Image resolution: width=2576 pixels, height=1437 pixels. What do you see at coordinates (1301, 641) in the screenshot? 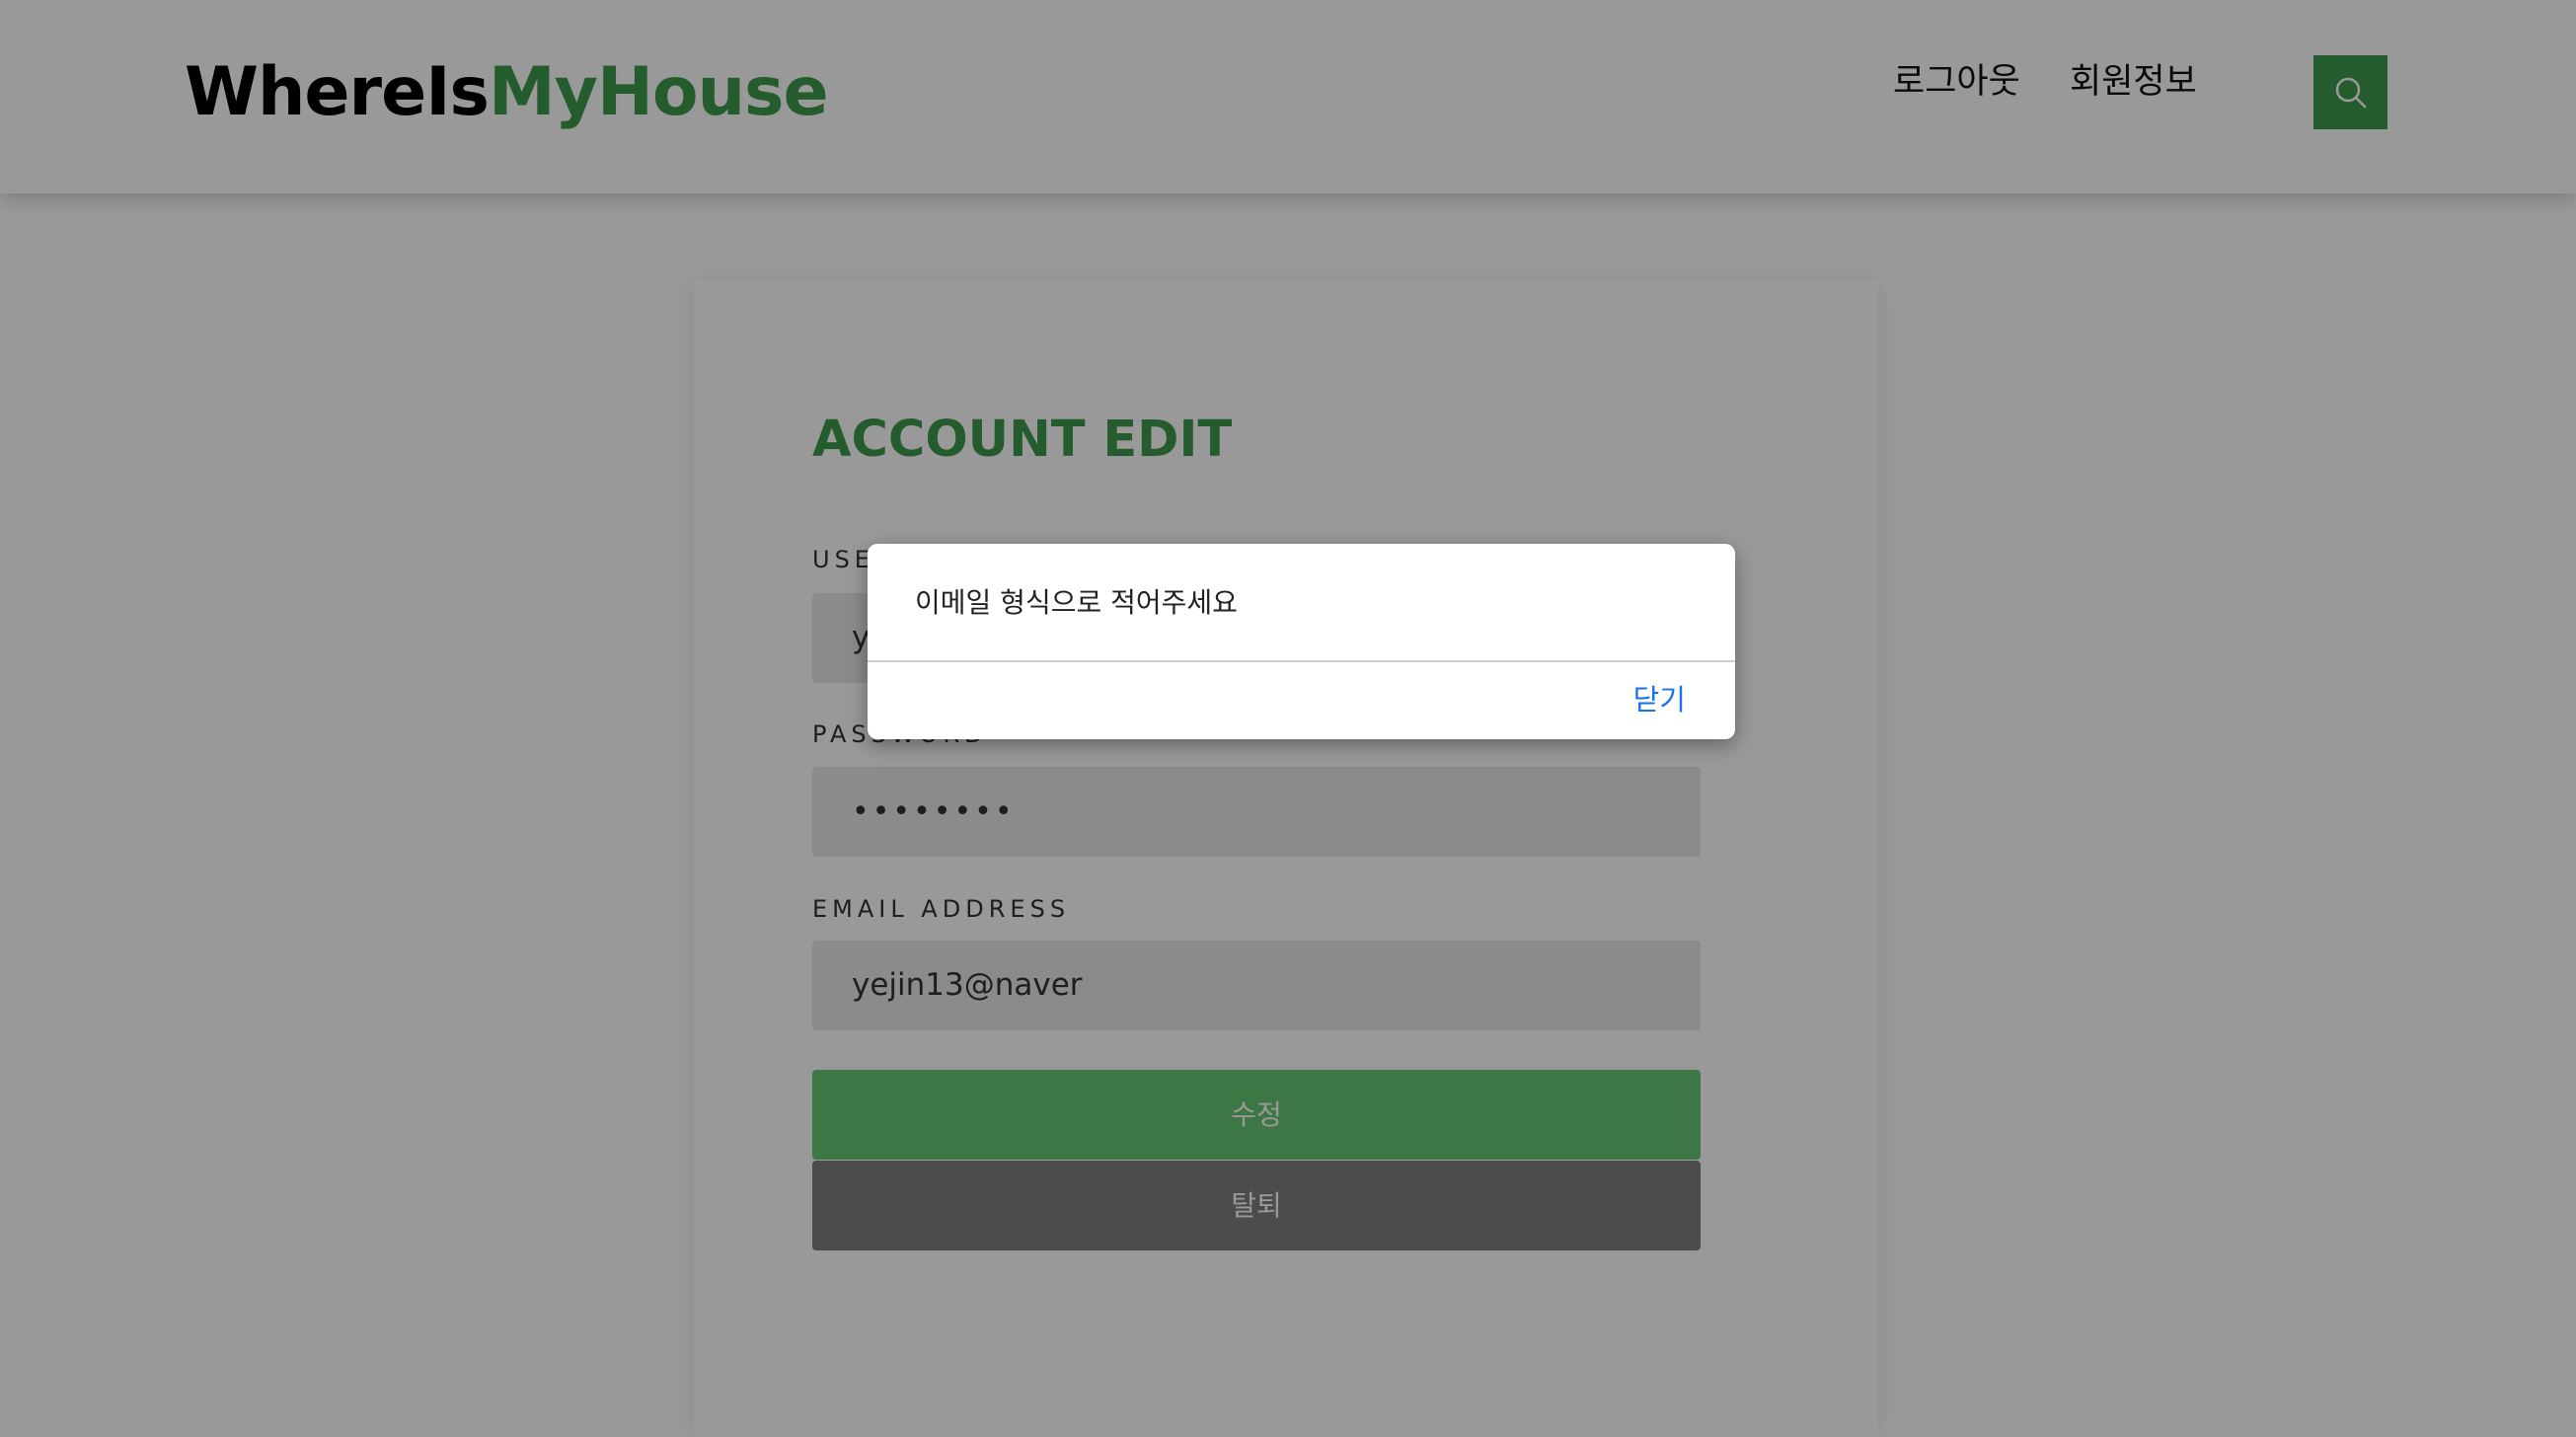
I see `alert-dialog: 이메일 형식으로 적어주세요 닫기` at bounding box center [1301, 641].